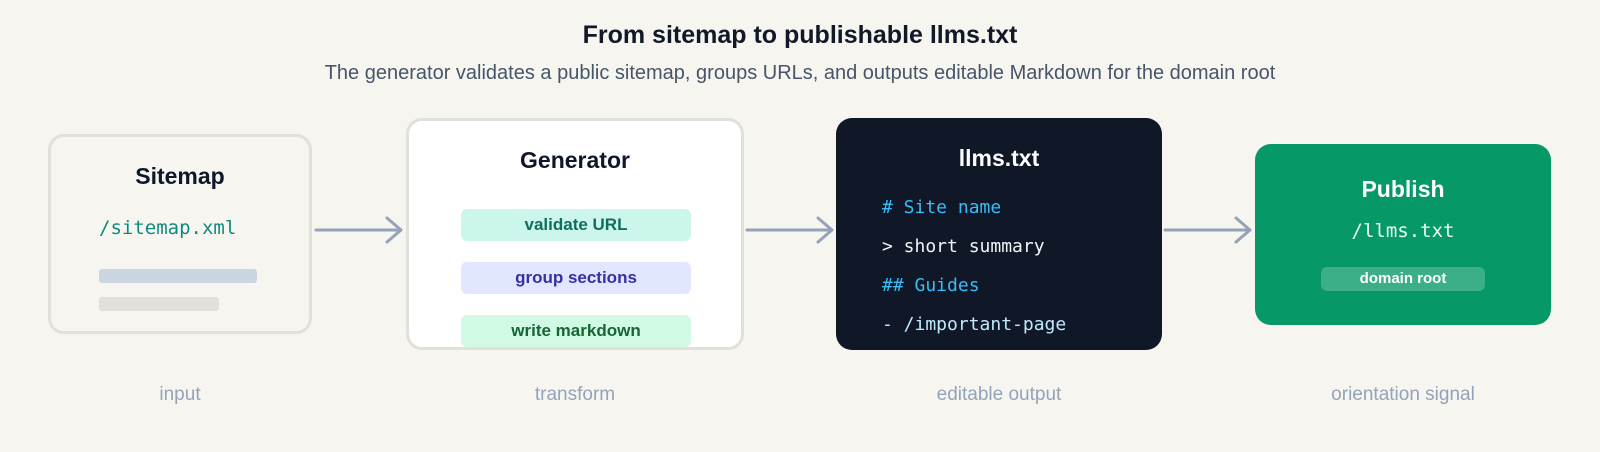 This screenshot has width=1600, height=452. What do you see at coordinates (931, 285) in the screenshot?
I see `code-line-guides: ## Guides` at bounding box center [931, 285].